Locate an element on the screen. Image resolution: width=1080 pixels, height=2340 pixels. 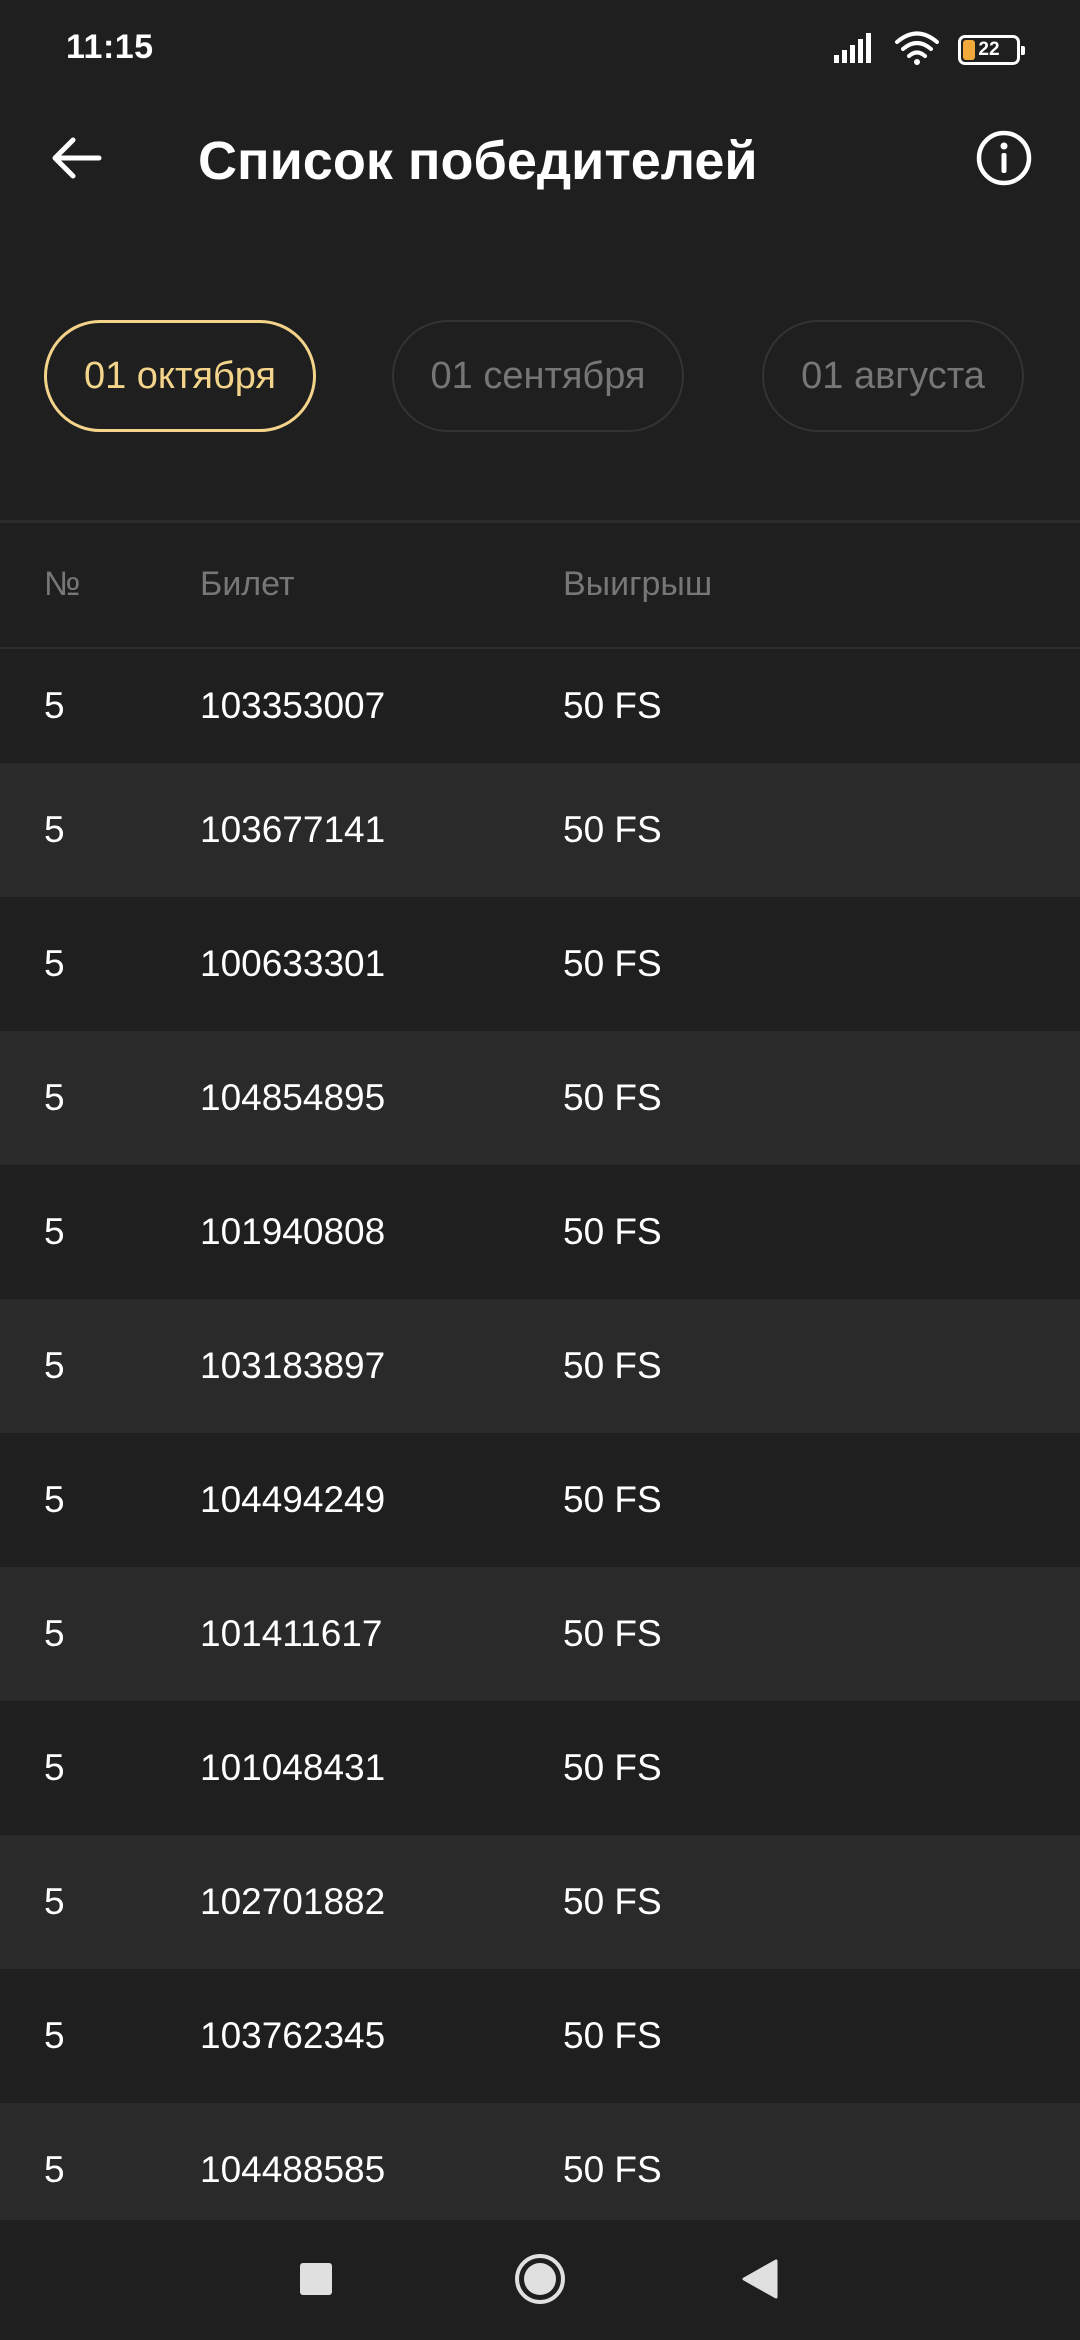
info-icon is located at coordinates (1004, 160).